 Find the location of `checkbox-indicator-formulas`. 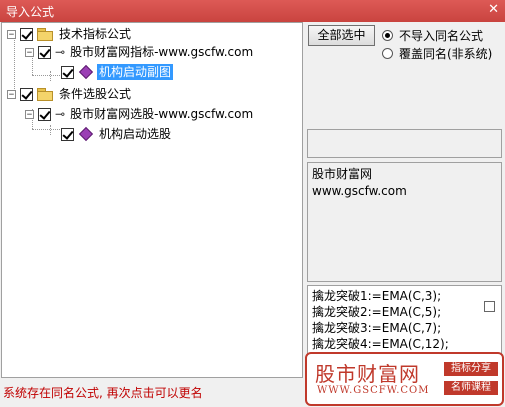

checkbox-indicator-formulas is located at coordinates (26, 34).